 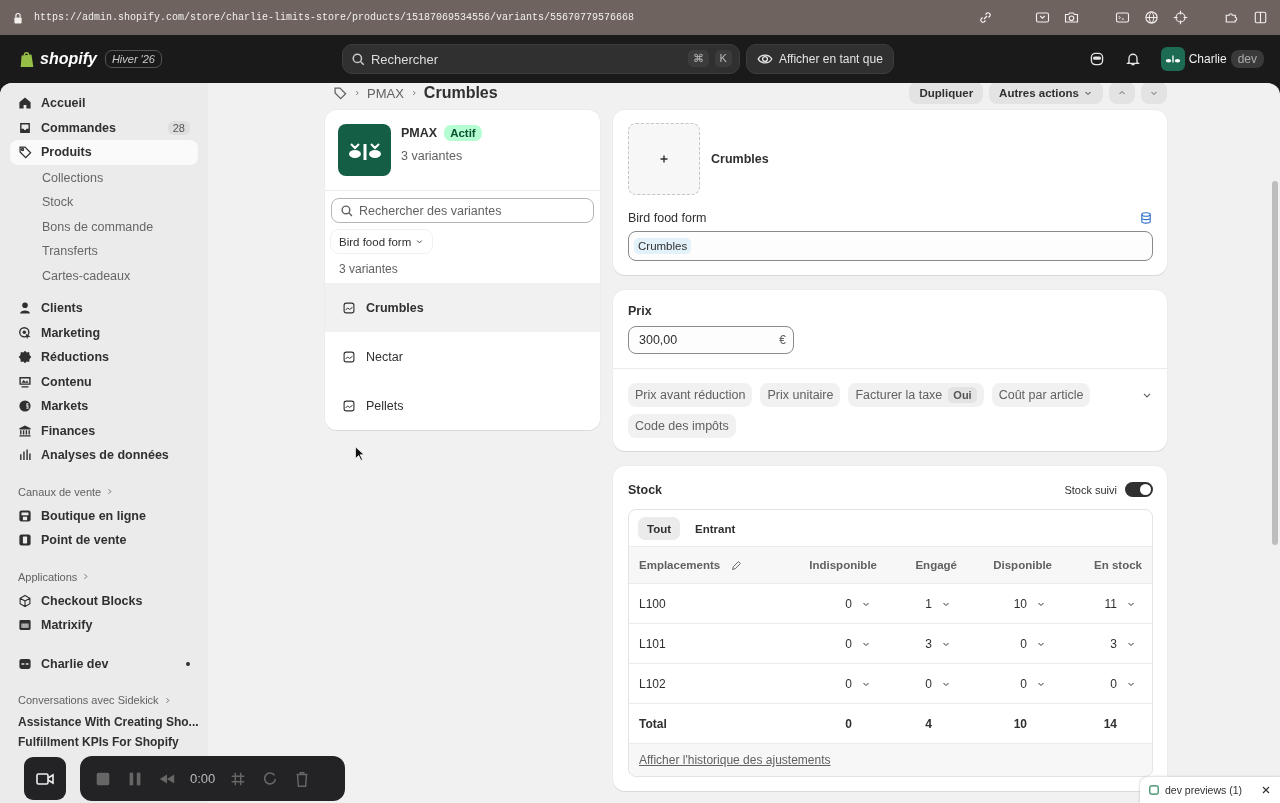 What do you see at coordinates (104, 357) in the screenshot?
I see `sidebar-item: Réductions` at bounding box center [104, 357].